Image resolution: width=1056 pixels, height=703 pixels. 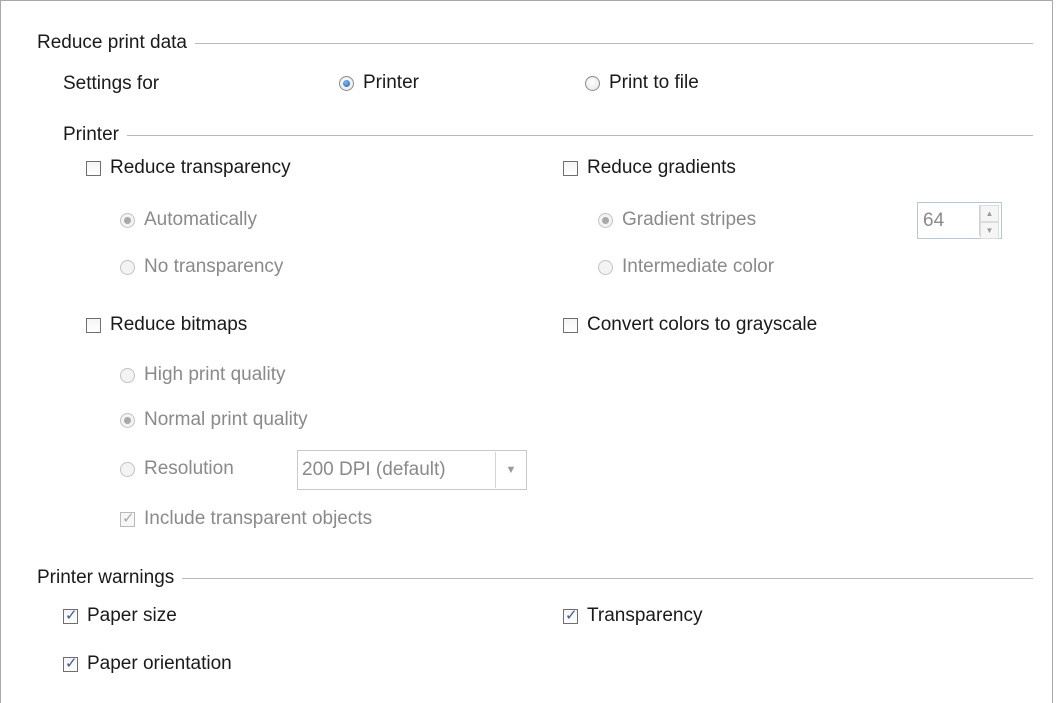 What do you see at coordinates (159, 663) in the screenshot?
I see `paper-orientation-label: Paper orientation` at bounding box center [159, 663].